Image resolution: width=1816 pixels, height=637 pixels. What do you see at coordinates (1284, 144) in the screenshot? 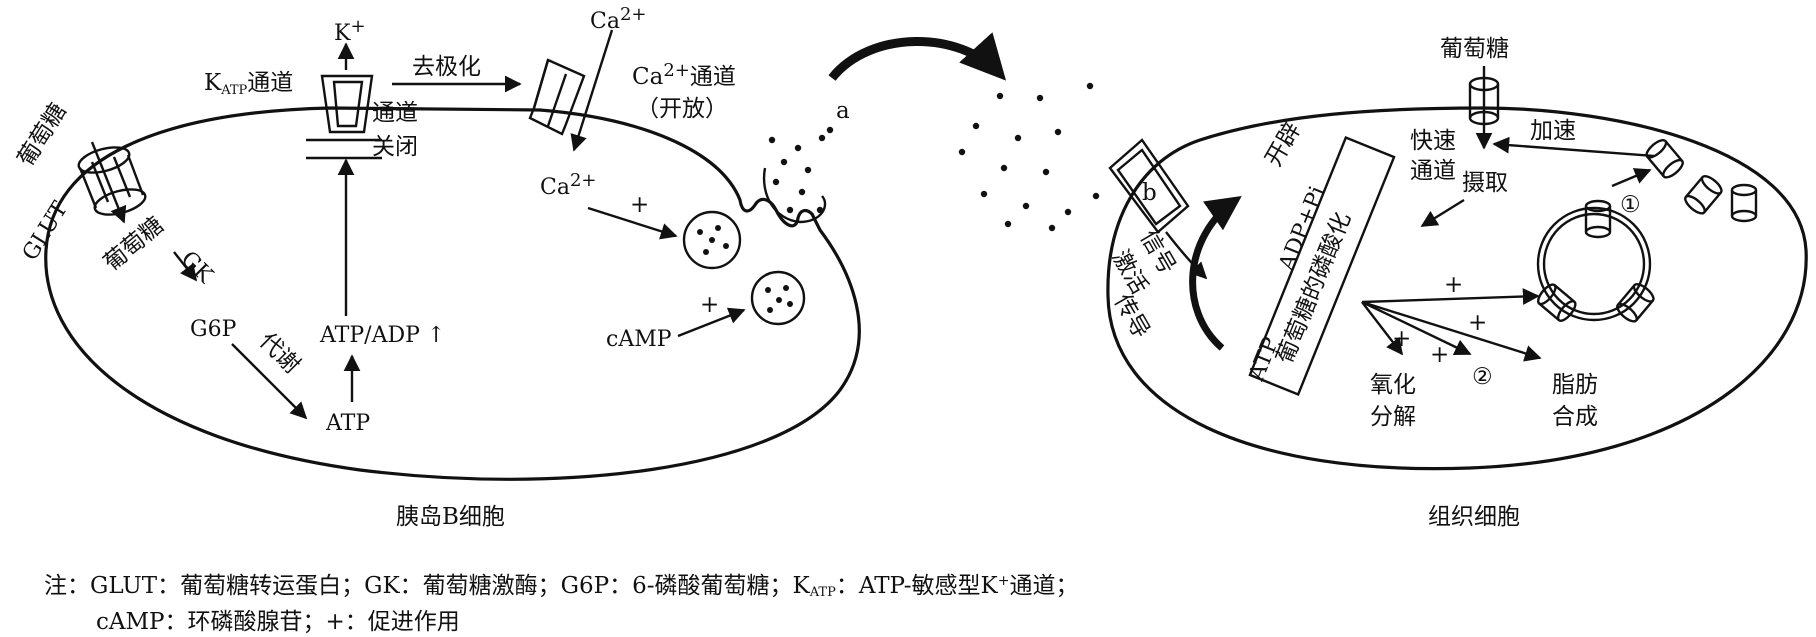
I see `open-label: 开辟` at bounding box center [1284, 144].